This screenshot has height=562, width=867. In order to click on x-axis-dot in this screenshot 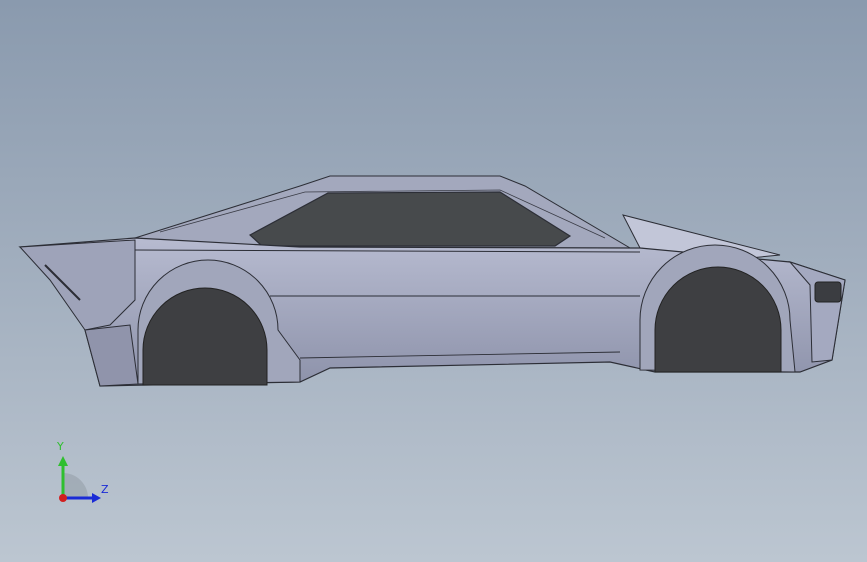, I will do `click(63, 498)`.